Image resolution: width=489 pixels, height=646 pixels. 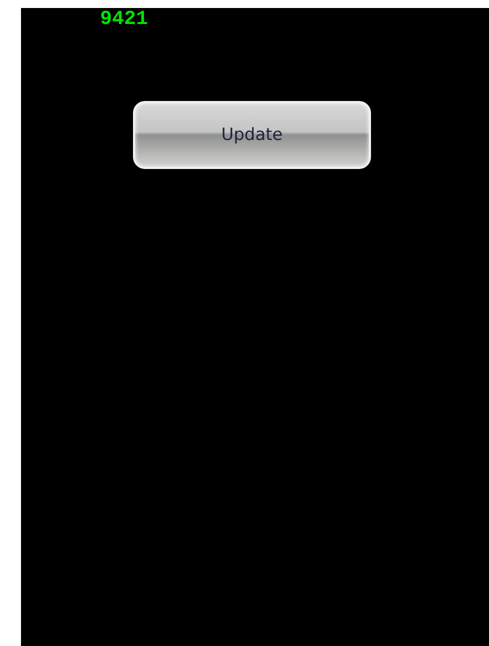 What do you see at coordinates (124, 20) in the screenshot?
I see `counter-text: 9421` at bounding box center [124, 20].